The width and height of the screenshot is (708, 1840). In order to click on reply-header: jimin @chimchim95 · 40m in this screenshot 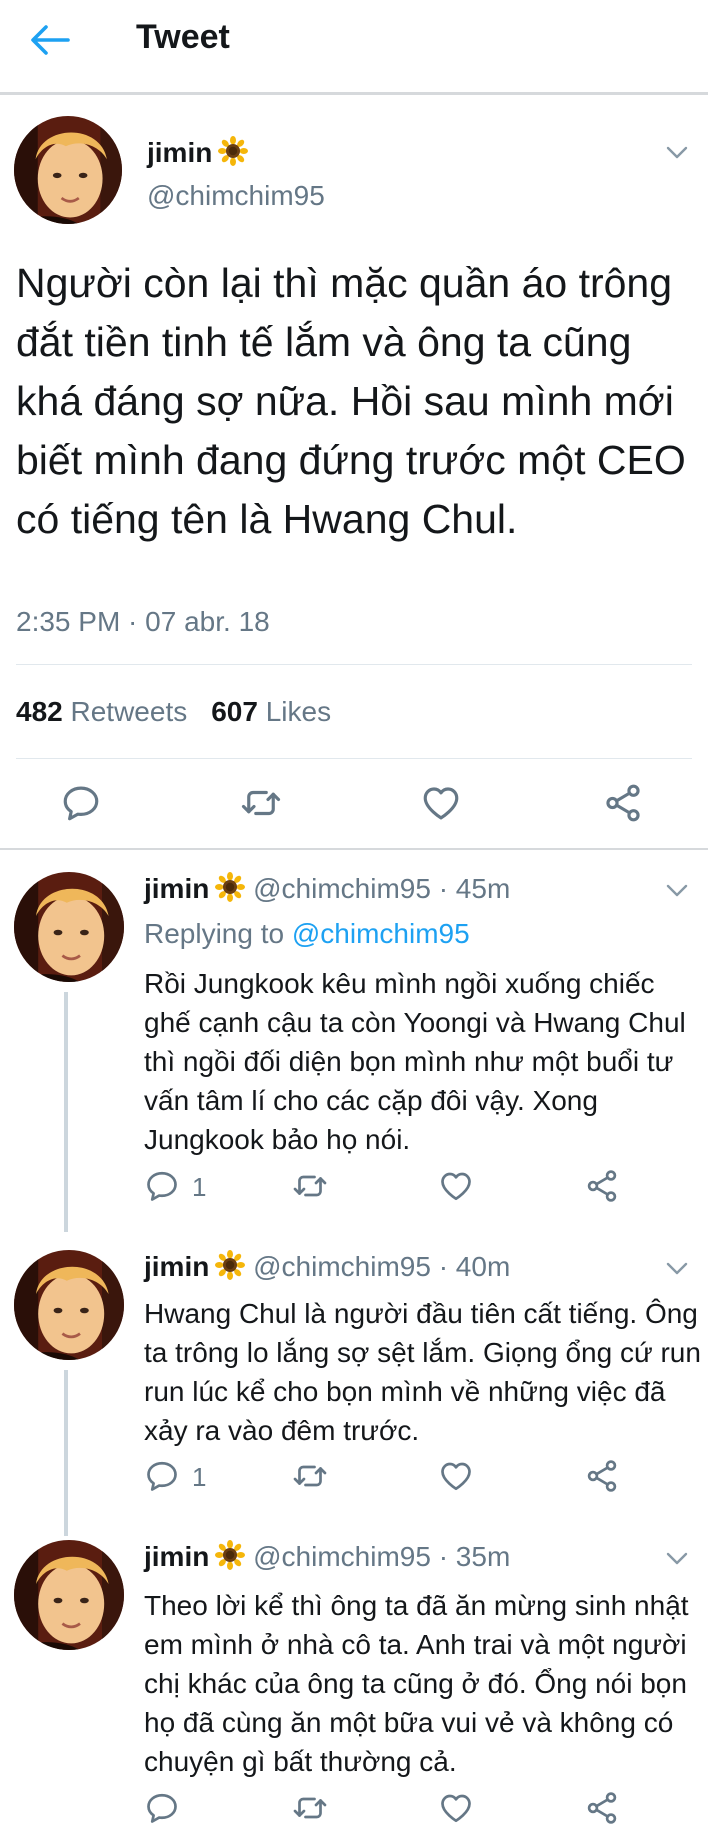, I will do `click(327, 1266)`.